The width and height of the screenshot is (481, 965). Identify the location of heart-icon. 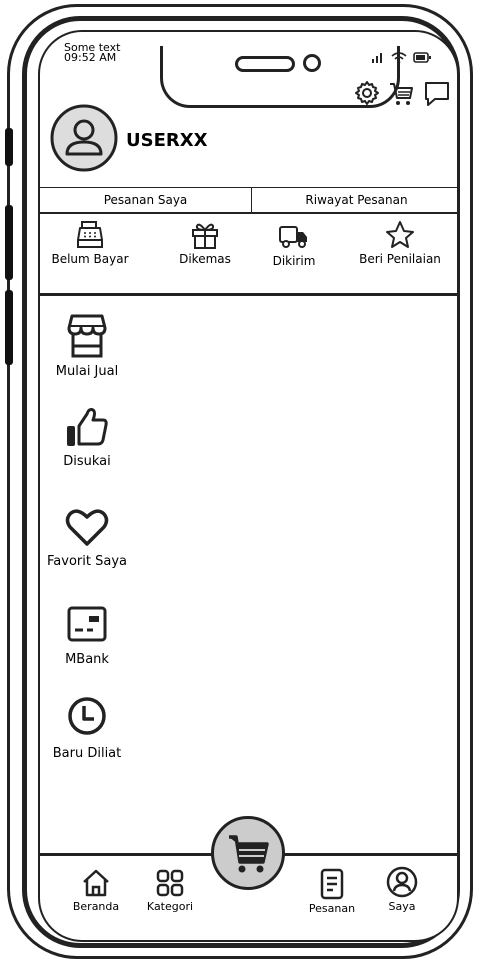
(87, 527).